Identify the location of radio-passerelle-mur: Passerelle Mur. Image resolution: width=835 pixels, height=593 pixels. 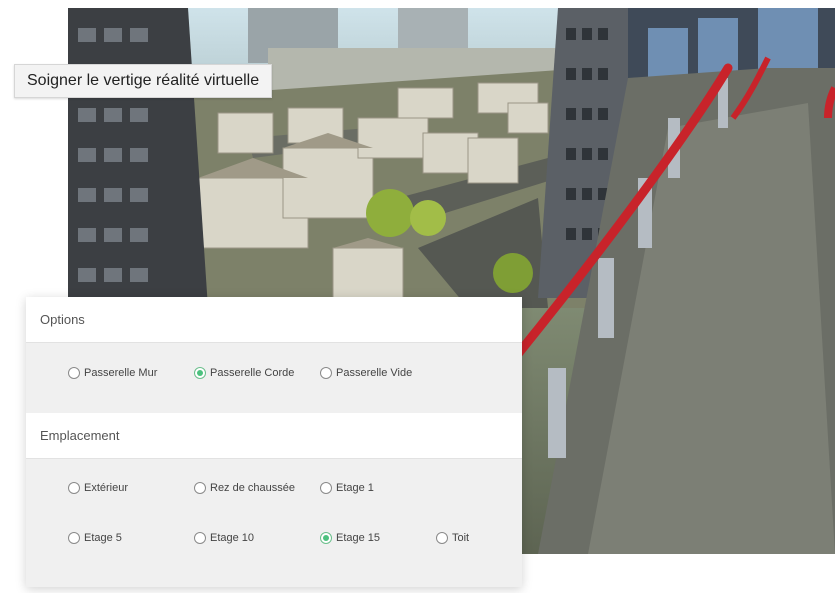
(112, 373).